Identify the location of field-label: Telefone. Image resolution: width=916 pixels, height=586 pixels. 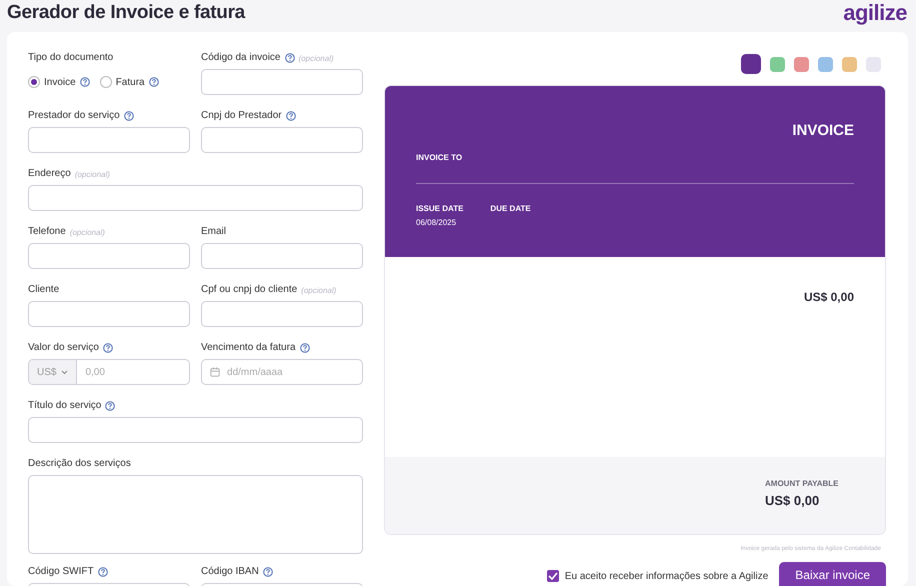
(47, 232).